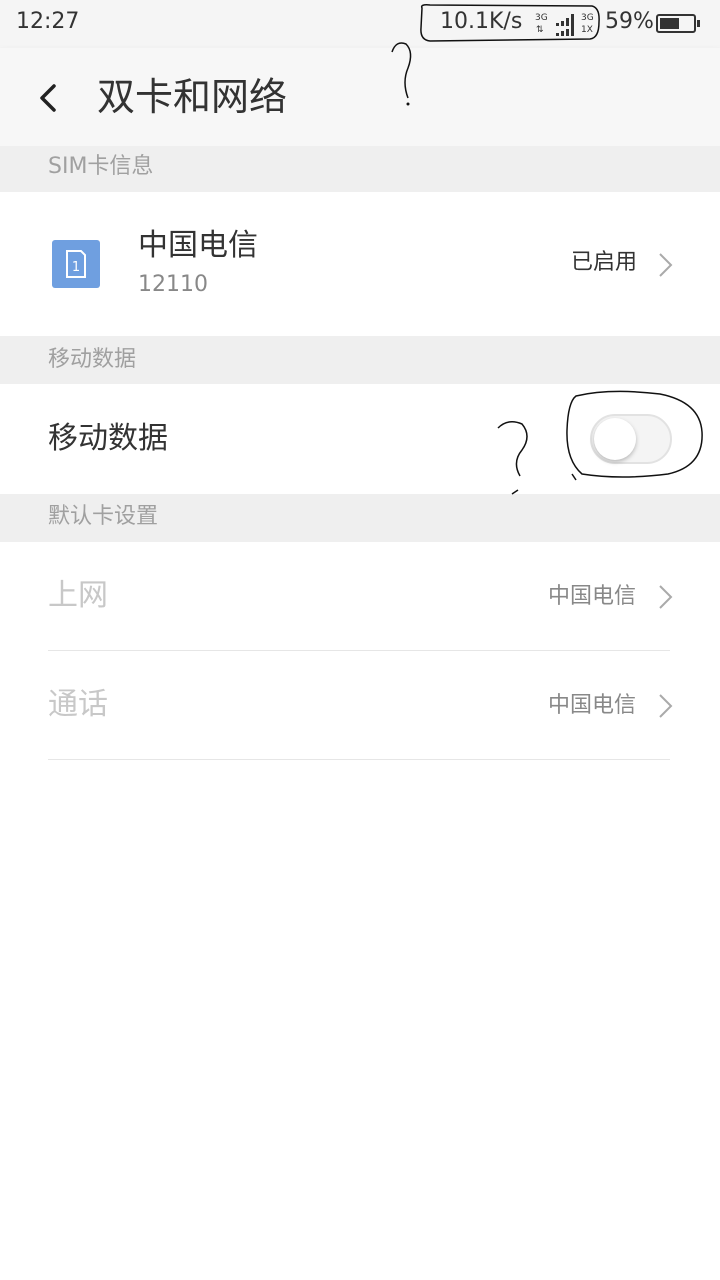 Image resolution: width=720 pixels, height=1280 pixels. I want to click on status-bar: 12:27 10.1K/s 3G ⇅ 3G 1X 59%, so click(360, 24).